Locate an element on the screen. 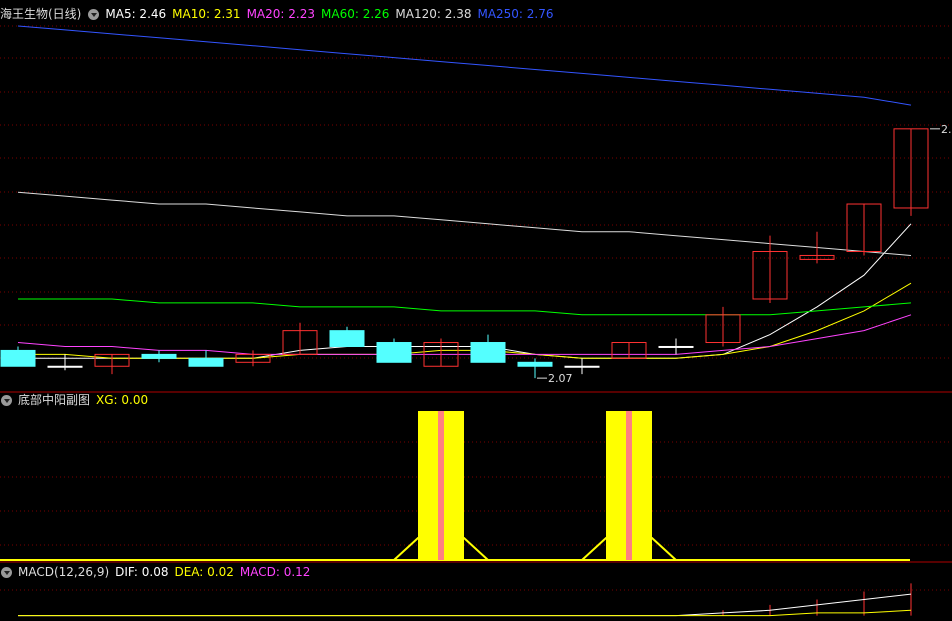 This screenshot has width=952, height=621. macd-label-0: DIF: 0.08 is located at coordinates (142, 572).